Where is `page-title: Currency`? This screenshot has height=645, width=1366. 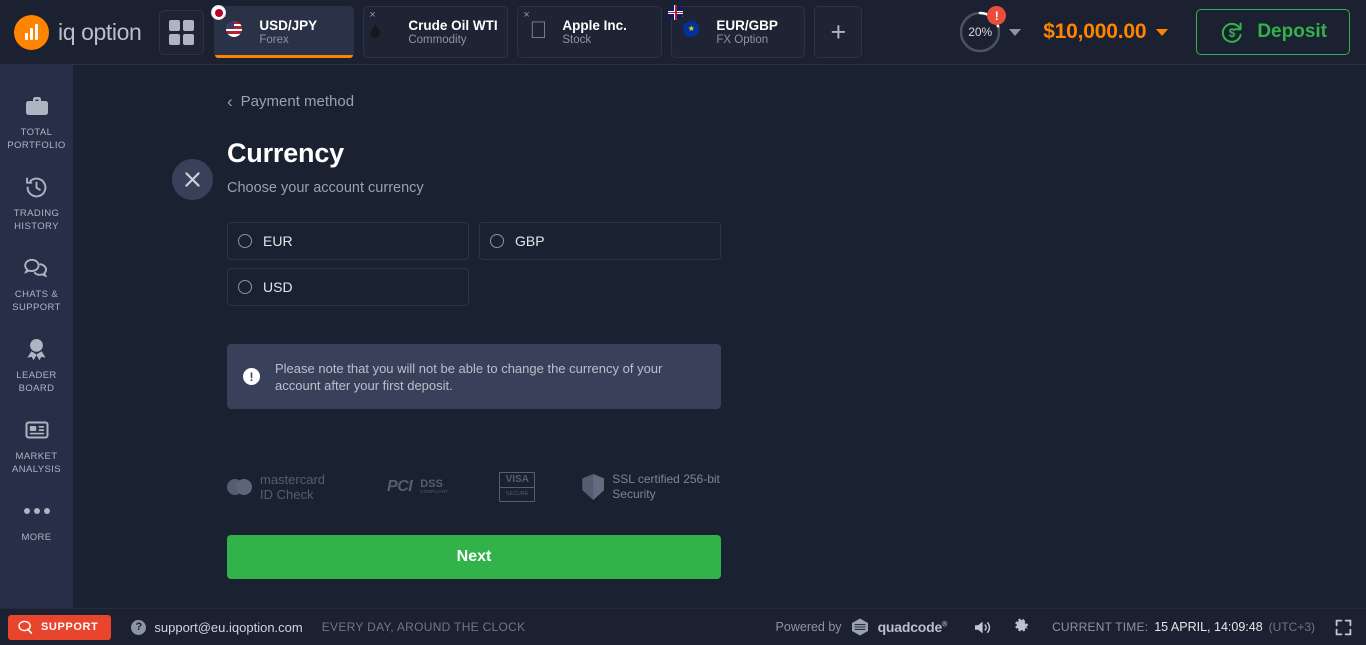 page-title: Currency is located at coordinates (285, 153).